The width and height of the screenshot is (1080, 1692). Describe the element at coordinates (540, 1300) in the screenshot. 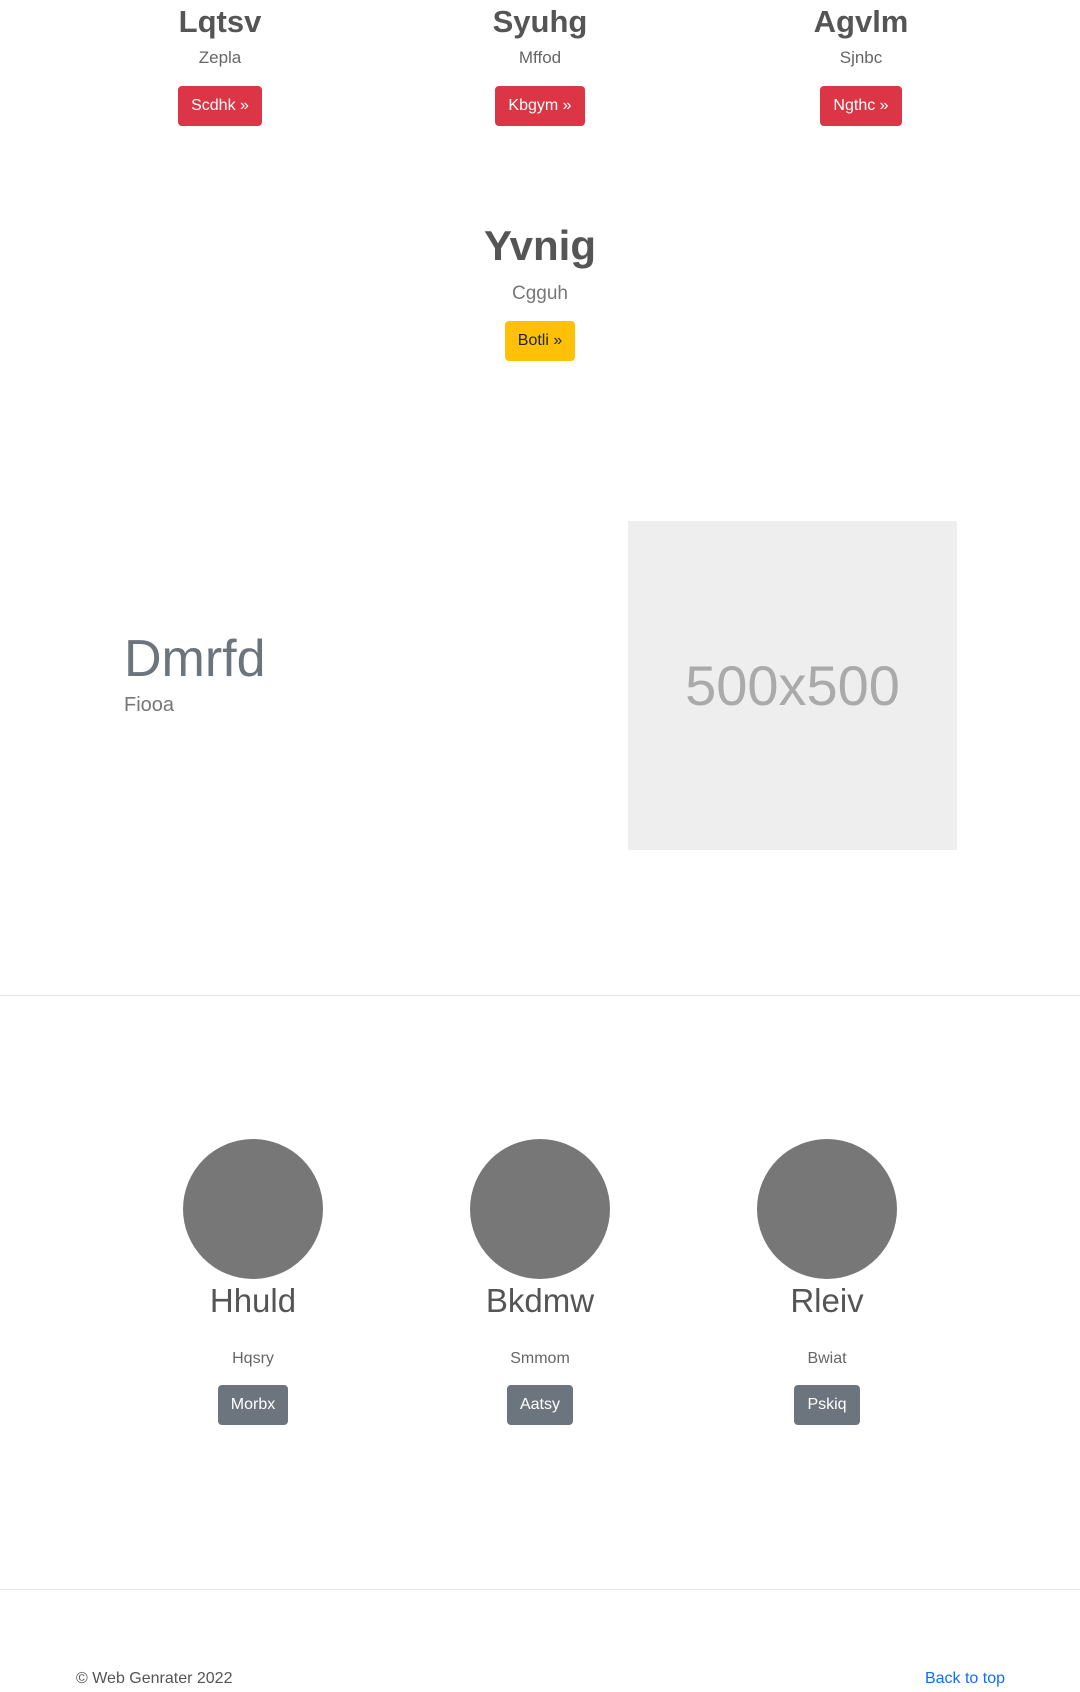

I see `marketing-title: Bkdmw` at that location.